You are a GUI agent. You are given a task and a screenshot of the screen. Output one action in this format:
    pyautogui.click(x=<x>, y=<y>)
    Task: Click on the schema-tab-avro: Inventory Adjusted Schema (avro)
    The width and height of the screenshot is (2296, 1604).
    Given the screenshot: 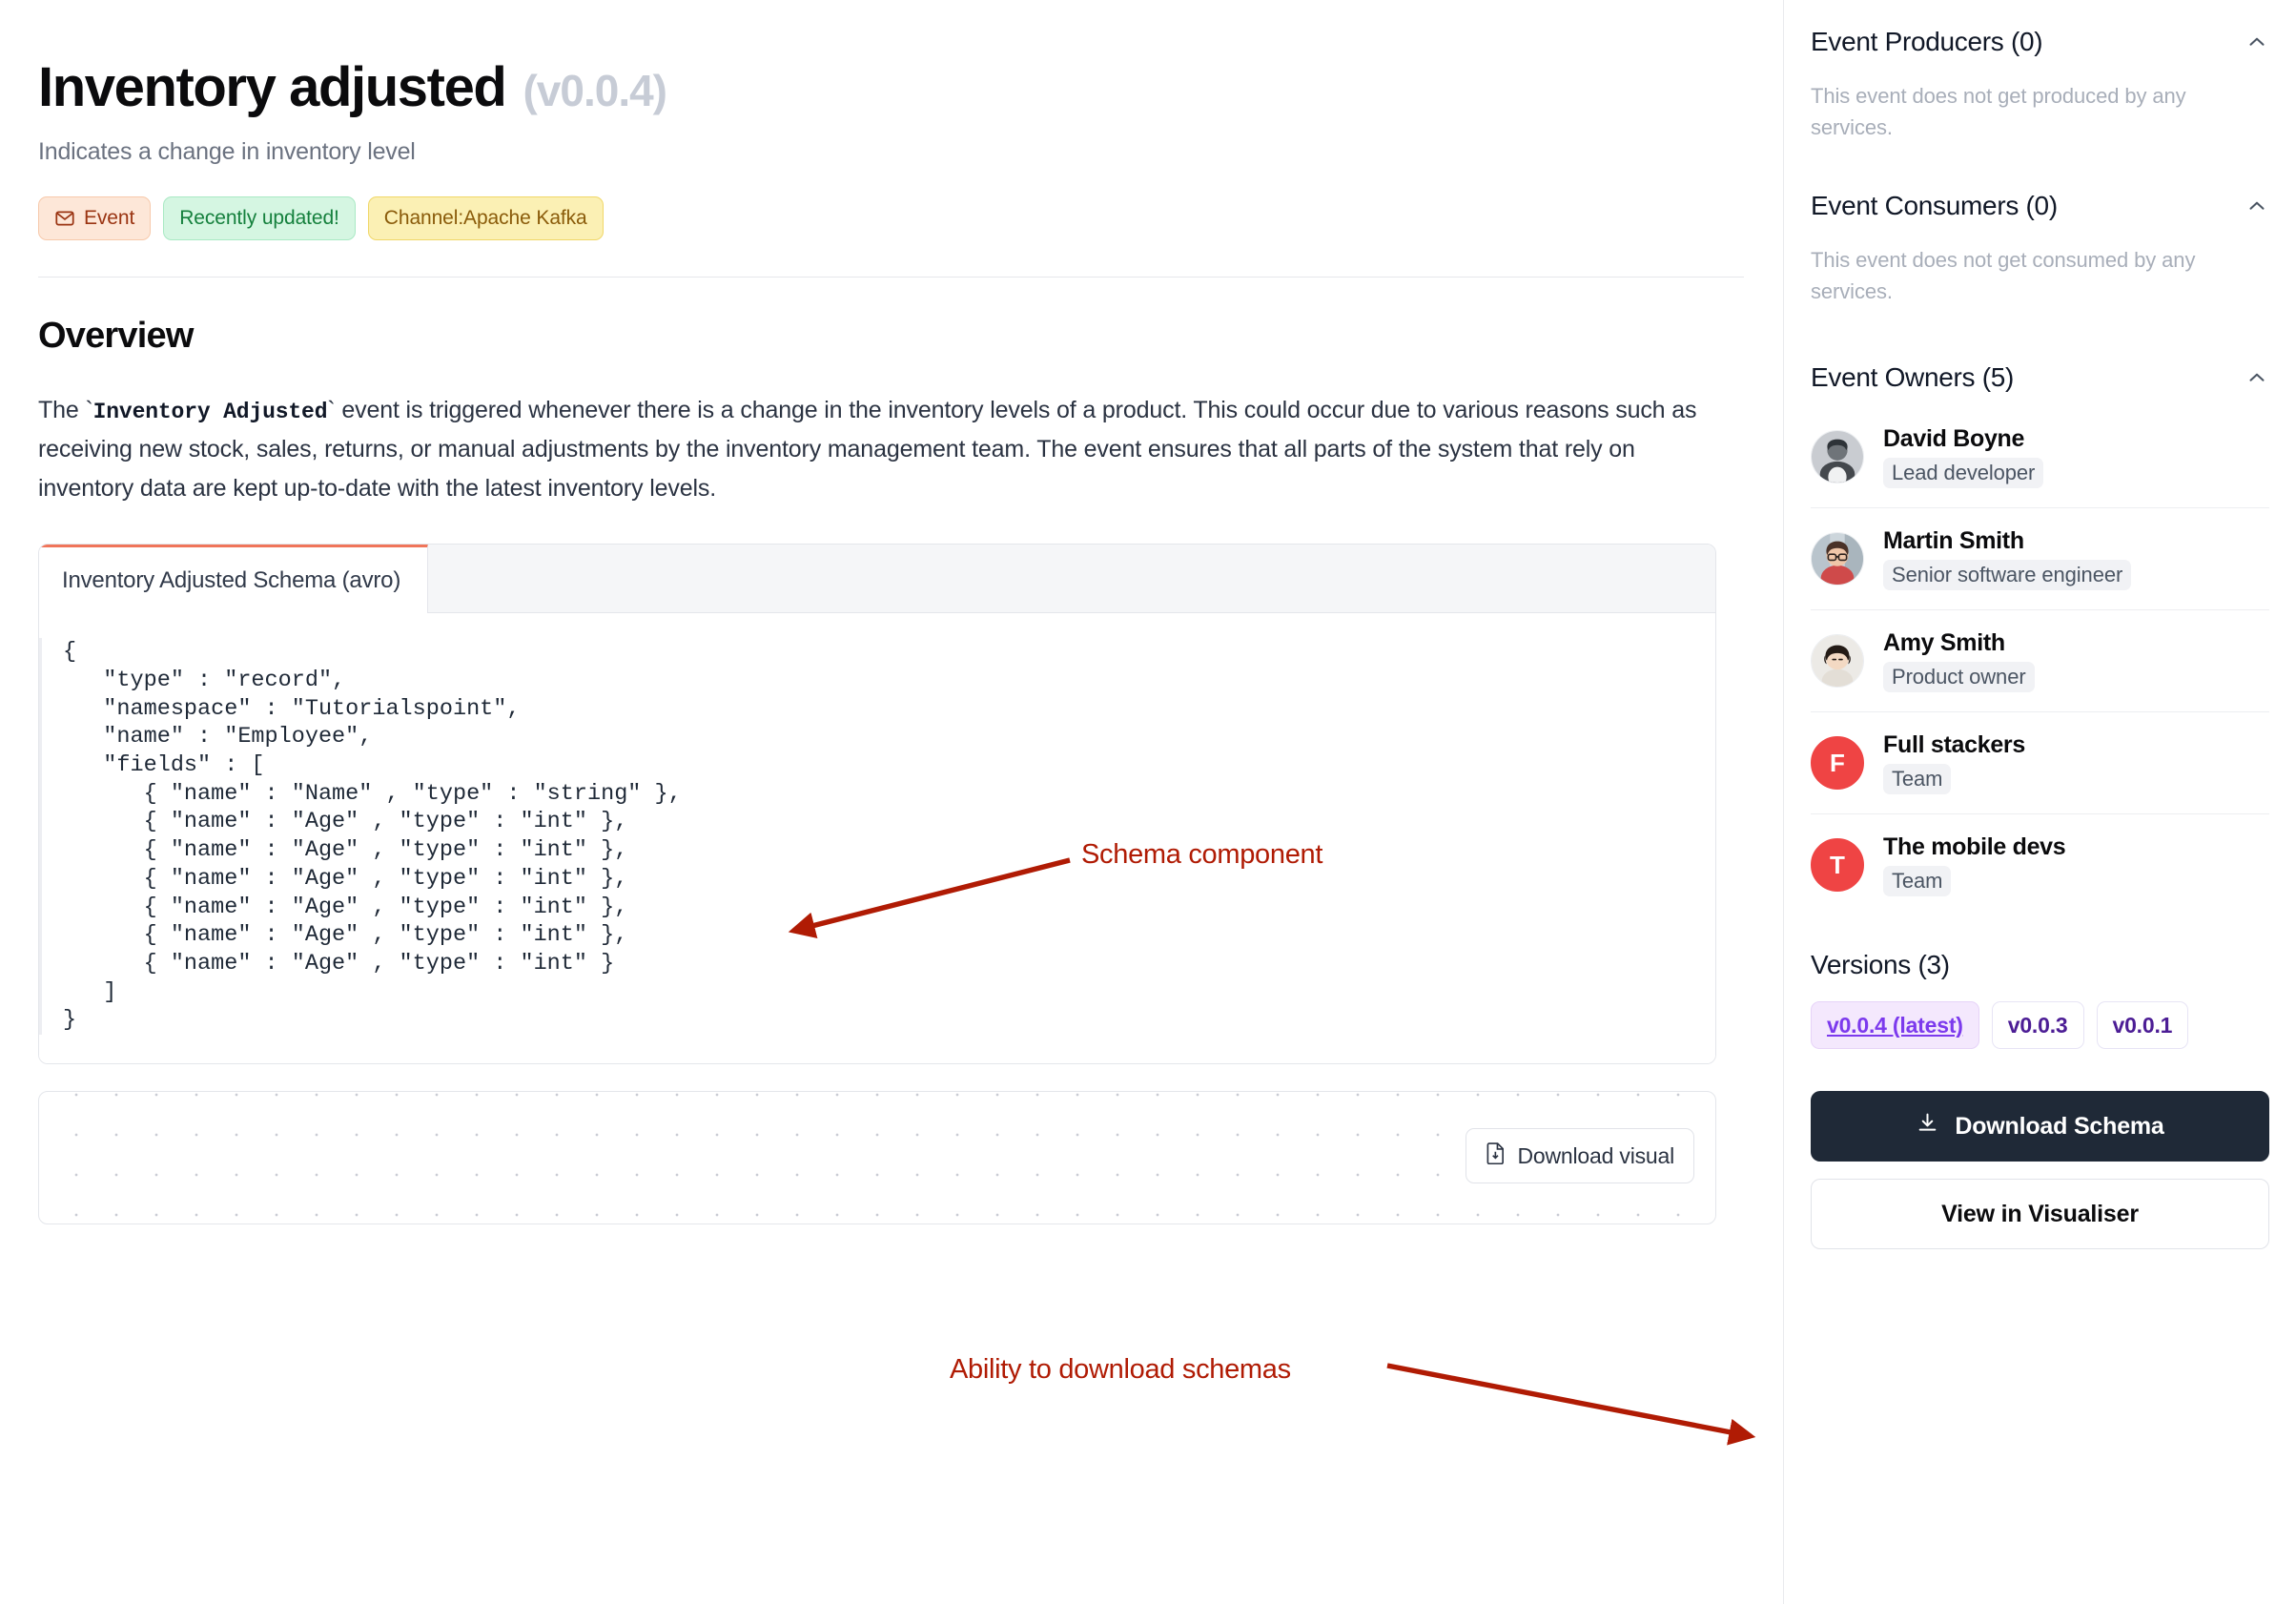 What is the action you would take?
    pyautogui.click(x=234, y=579)
    